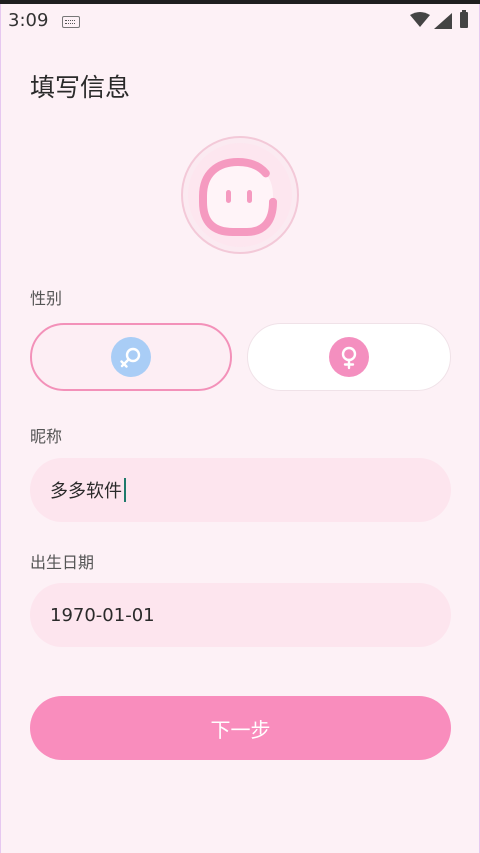  Describe the element at coordinates (240, 490) in the screenshot. I see `nickname-input: 多多软件` at that location.